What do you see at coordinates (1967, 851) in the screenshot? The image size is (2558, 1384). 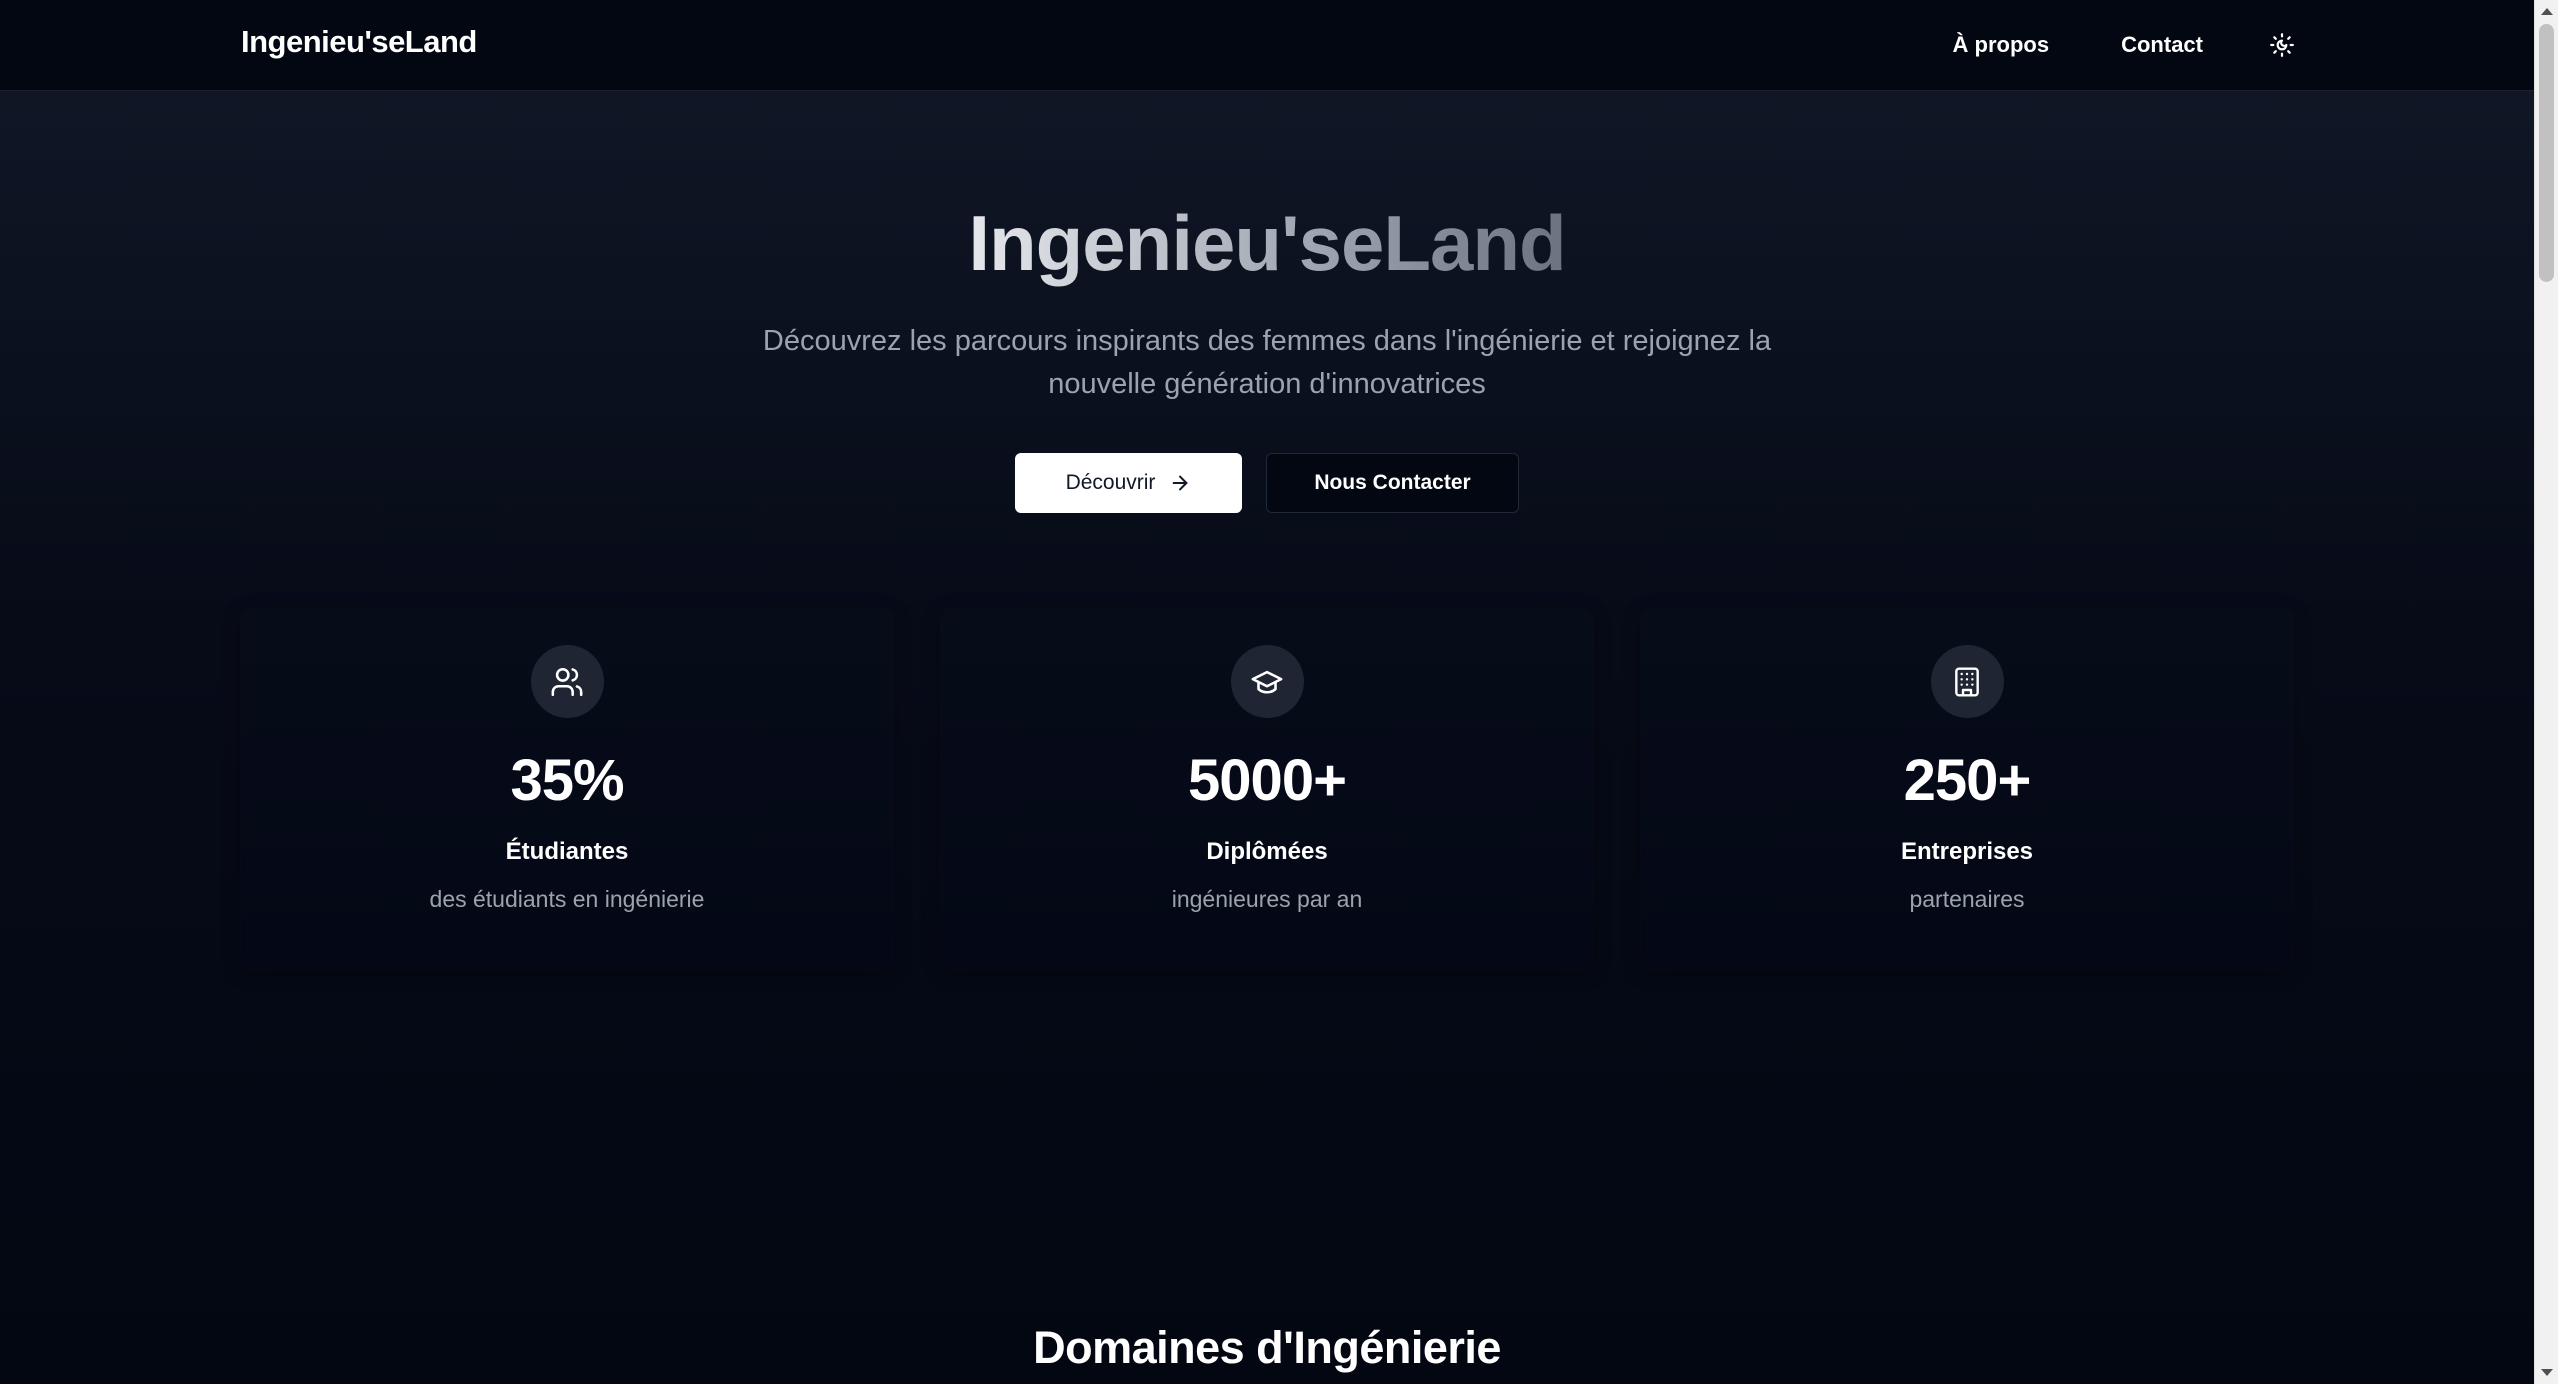 I see `stat-label: Entreprises` at bounding box center [1967, 851].